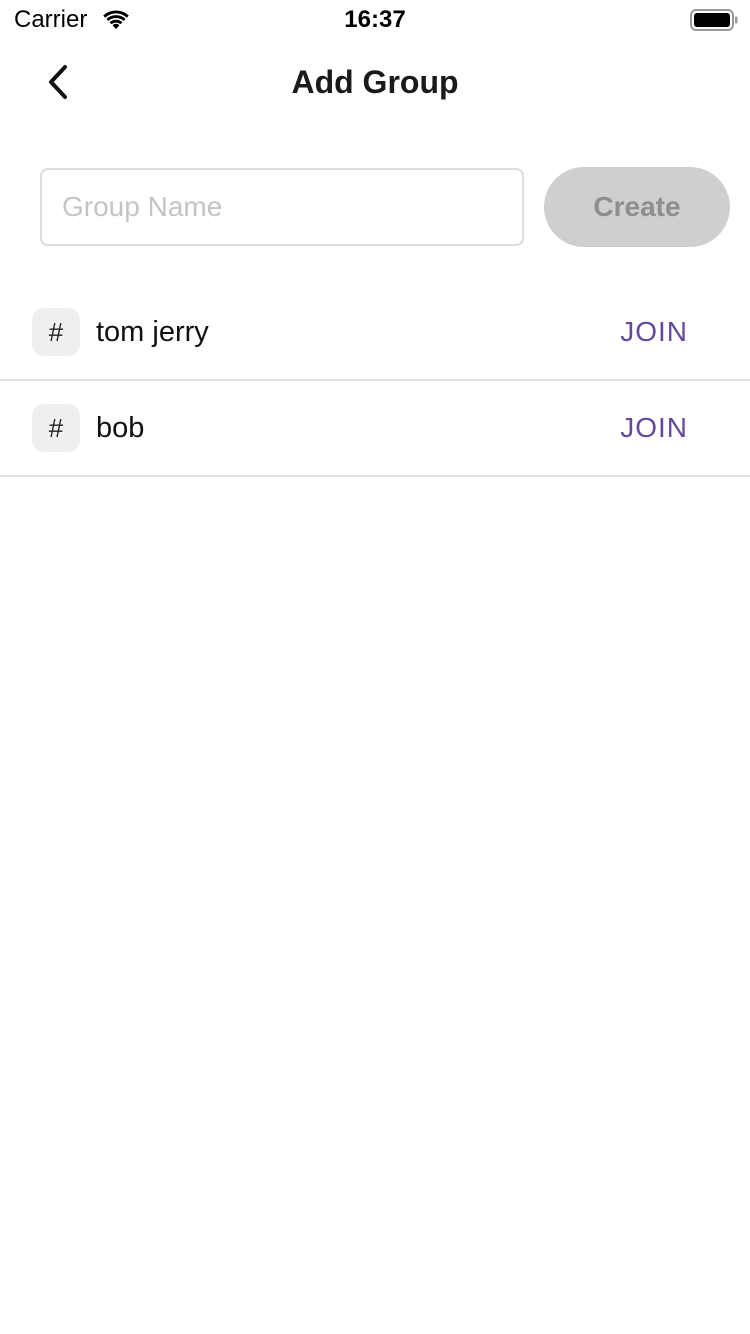  Describe the element at coordinates (375, 429) in the screenshot. I see `list-item: # bob JOIN` at that location.